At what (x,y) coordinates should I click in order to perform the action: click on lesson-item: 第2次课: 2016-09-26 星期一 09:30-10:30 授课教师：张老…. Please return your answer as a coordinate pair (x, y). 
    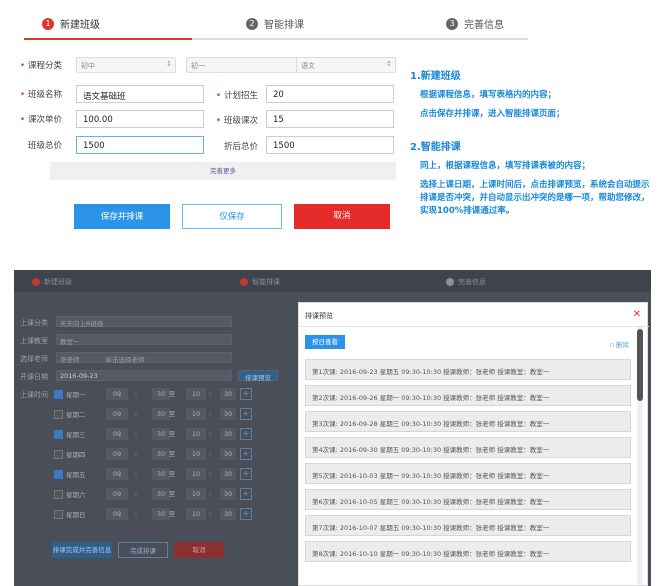
    Looking at the image, I should click on (468, 395).